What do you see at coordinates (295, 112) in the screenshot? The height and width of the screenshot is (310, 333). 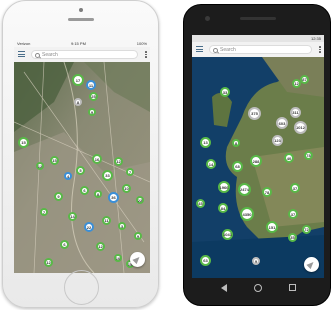 I see `map-cluster-marker: 311` at bounding box center [295, 112].